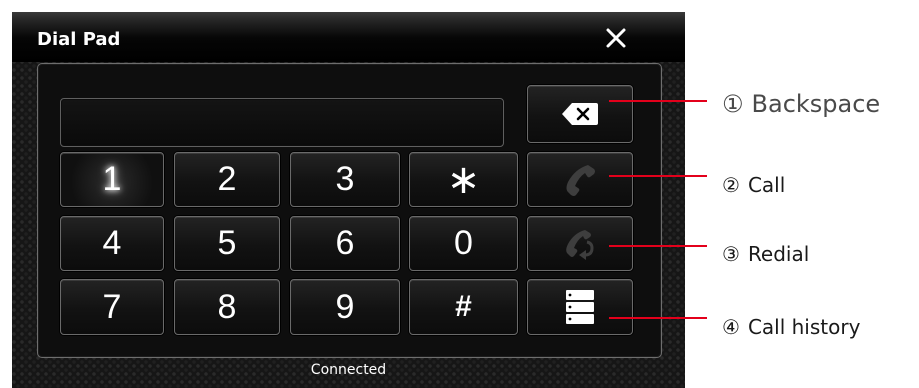 The image size is (919, 388). I want to click on number-display, so click(282, 122).